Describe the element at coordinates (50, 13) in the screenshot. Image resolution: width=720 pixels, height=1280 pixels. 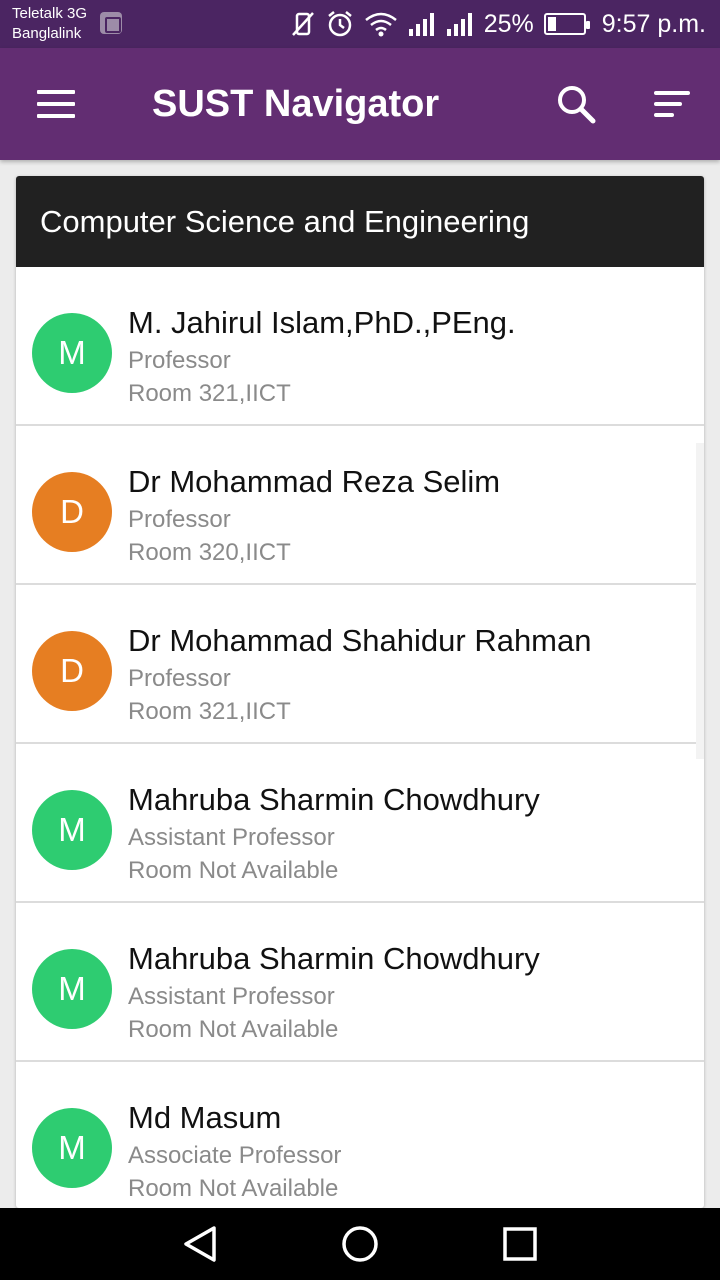
I see `carrier-1-label: Teletalk 3G` at that location.